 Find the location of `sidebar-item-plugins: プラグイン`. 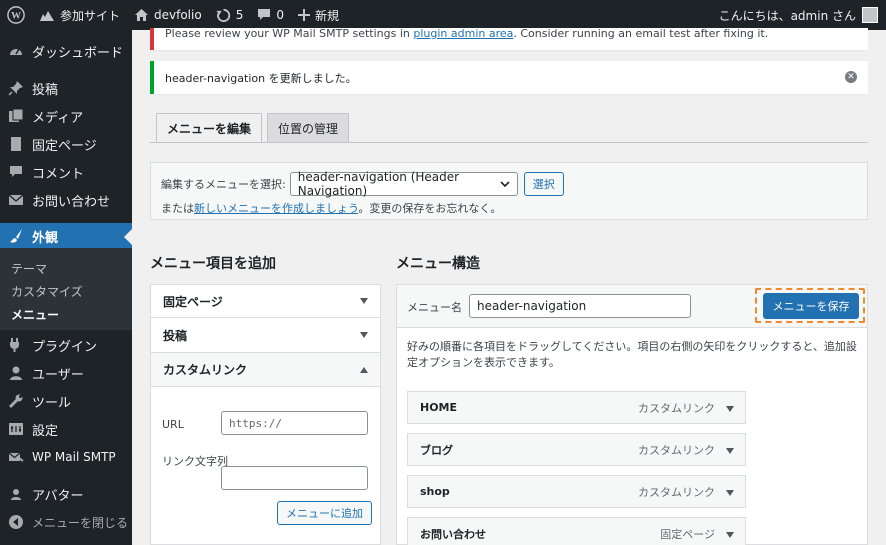

sidebar-item-plugins: プラグイン is located at coordinates (66, 345).